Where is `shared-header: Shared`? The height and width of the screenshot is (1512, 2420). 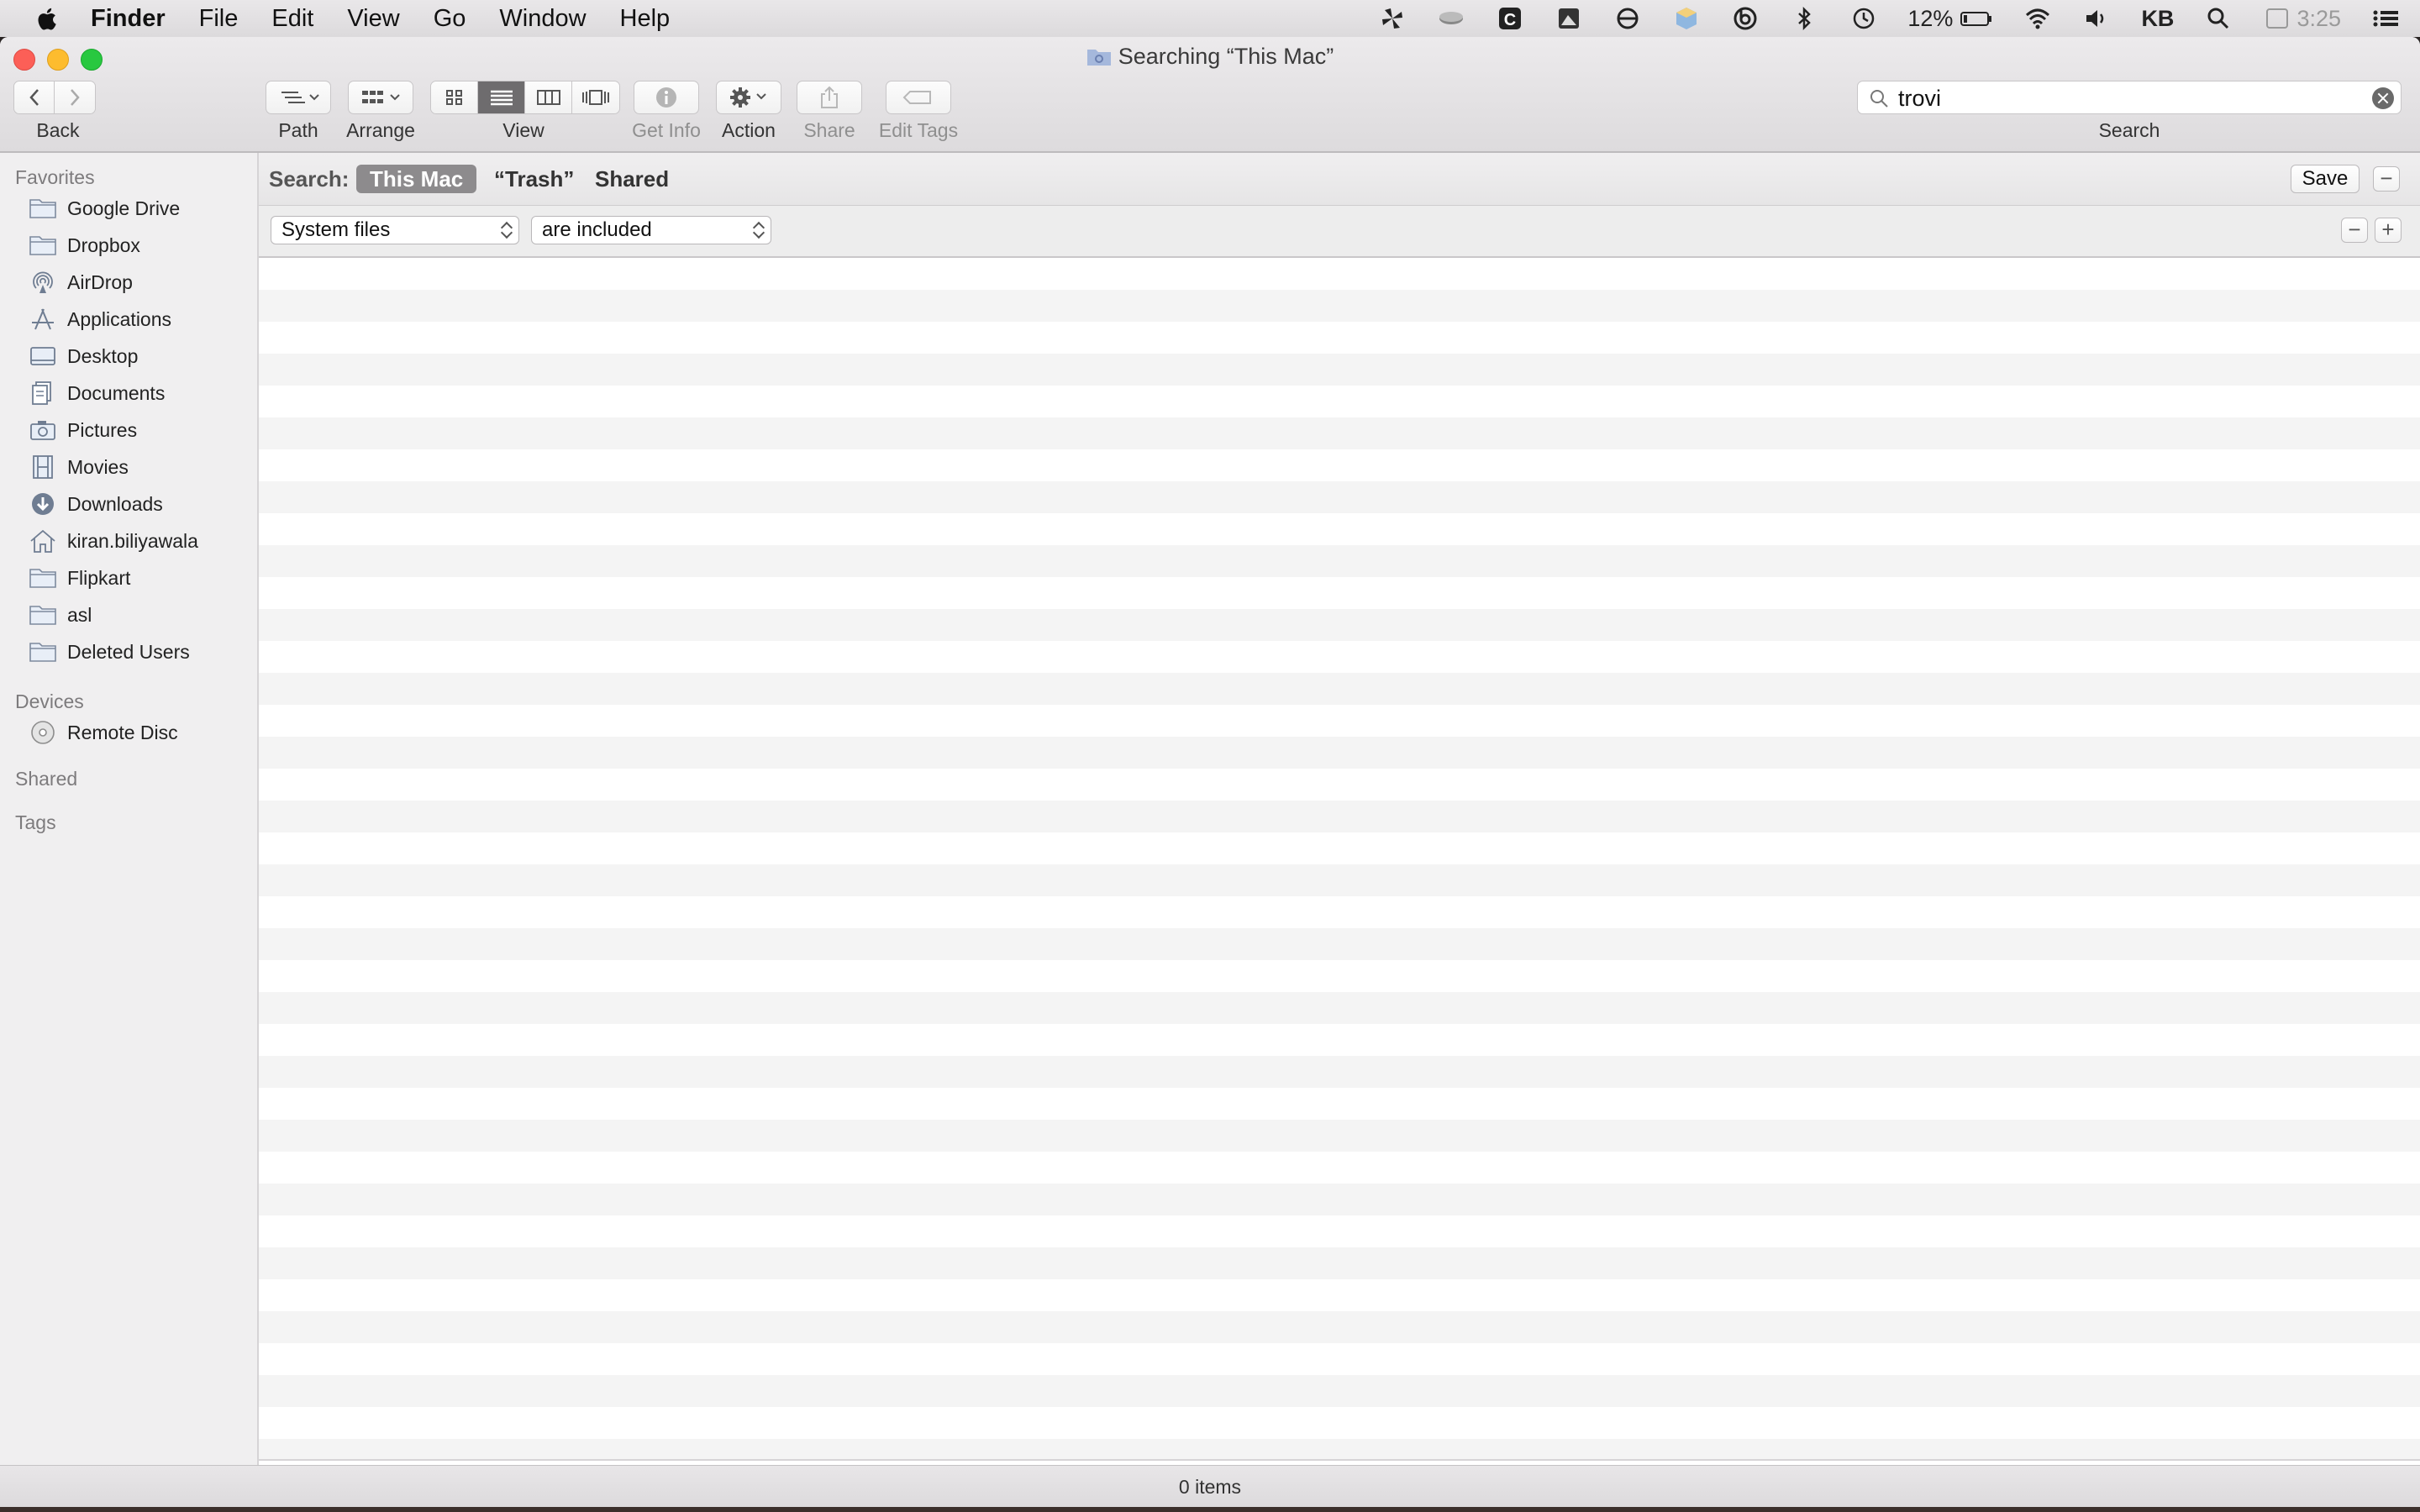 shared-header: Shared is located at coordinates (46, 779).